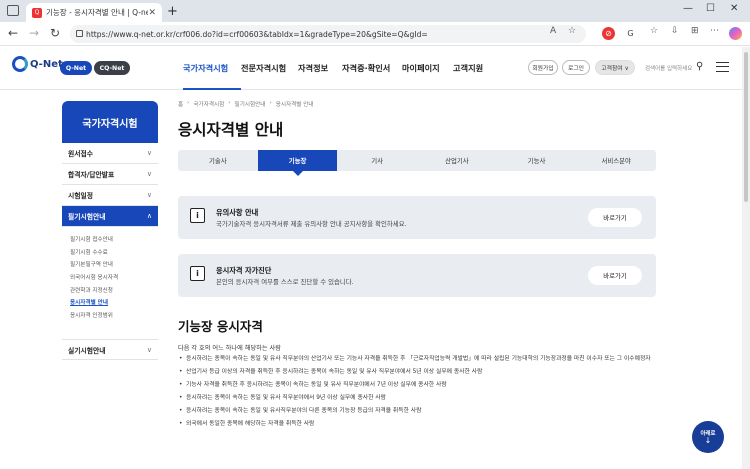 The image size is (750, 469). I want to click on collections-icon: ⊞, so click(695, 31).